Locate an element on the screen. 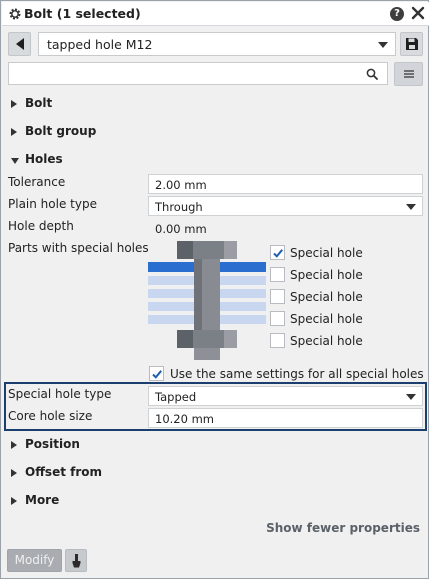 The image size is (429, 579). back-button is located at coordinates (19, 44).